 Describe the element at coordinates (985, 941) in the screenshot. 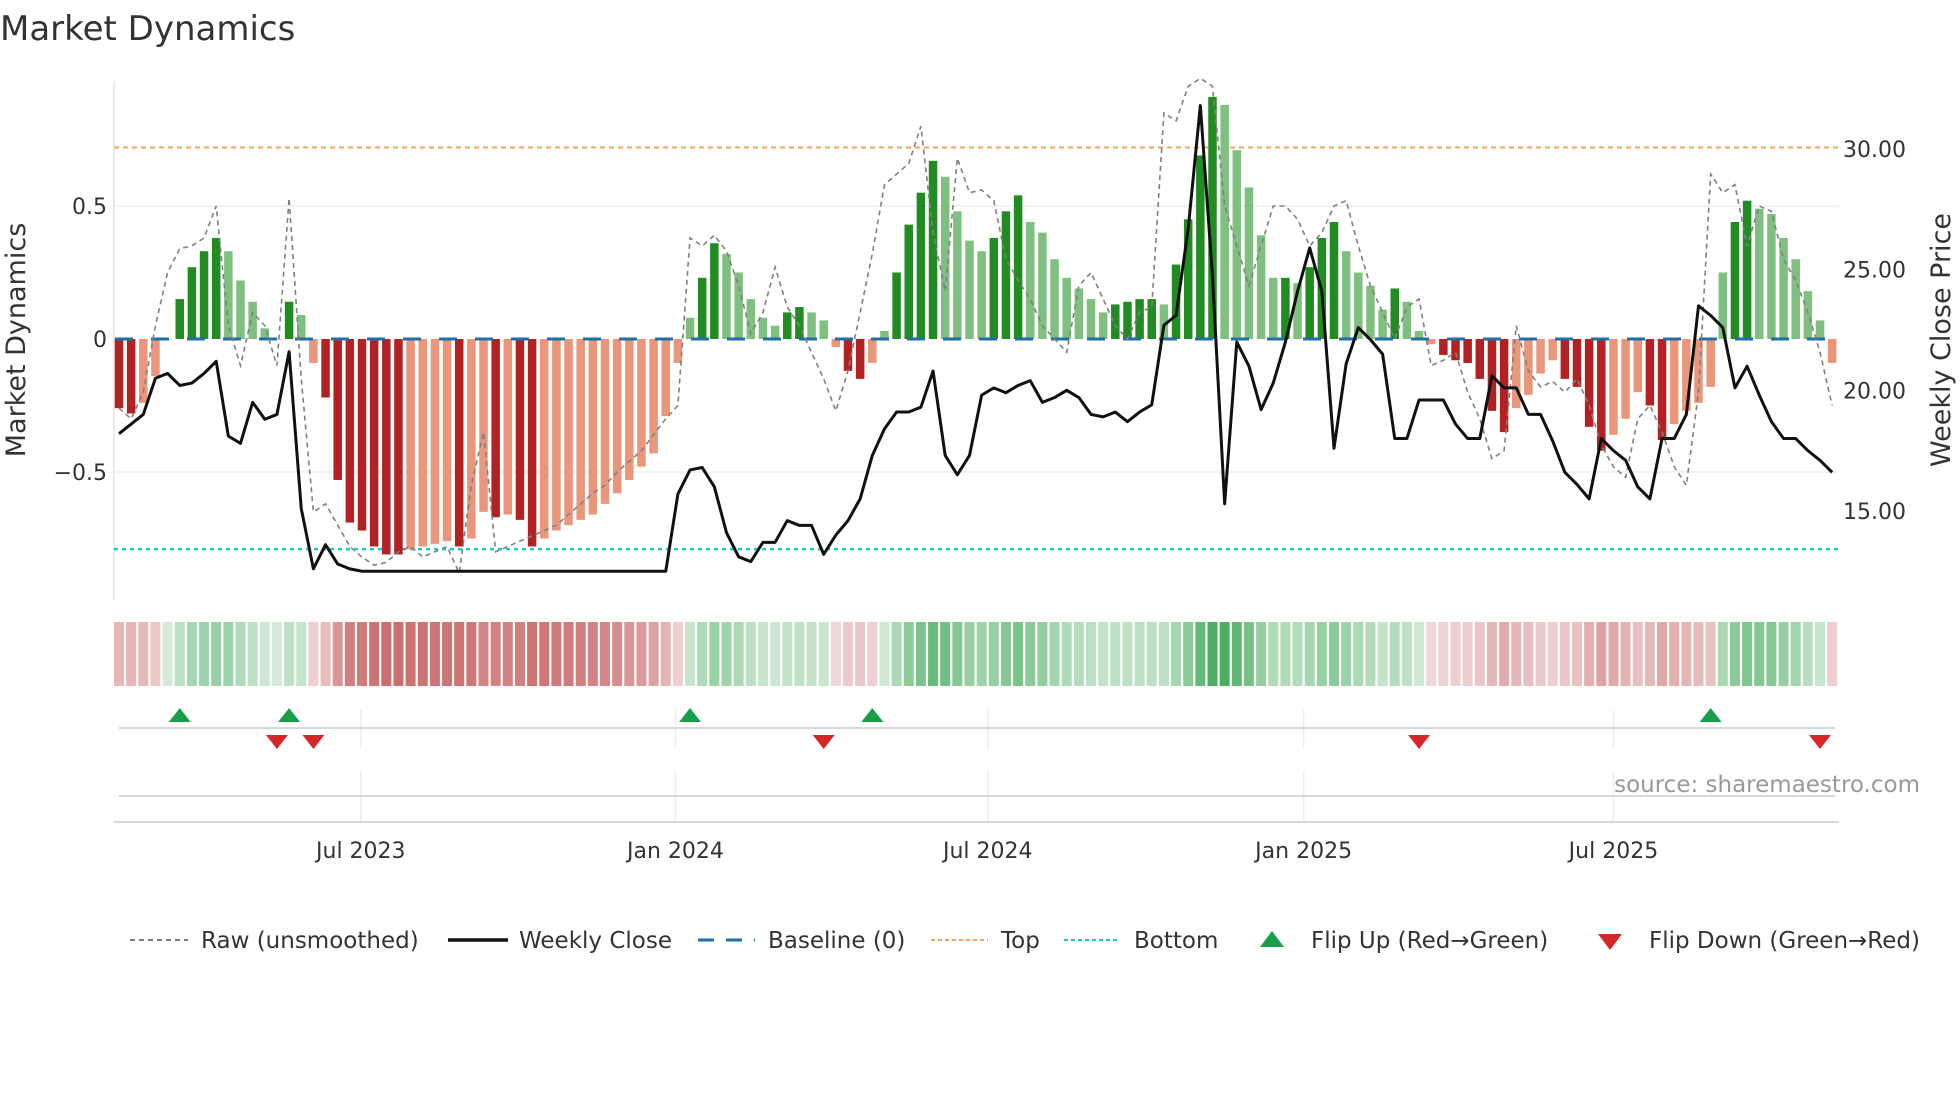

I see `legend-item-top: Top` at that location.